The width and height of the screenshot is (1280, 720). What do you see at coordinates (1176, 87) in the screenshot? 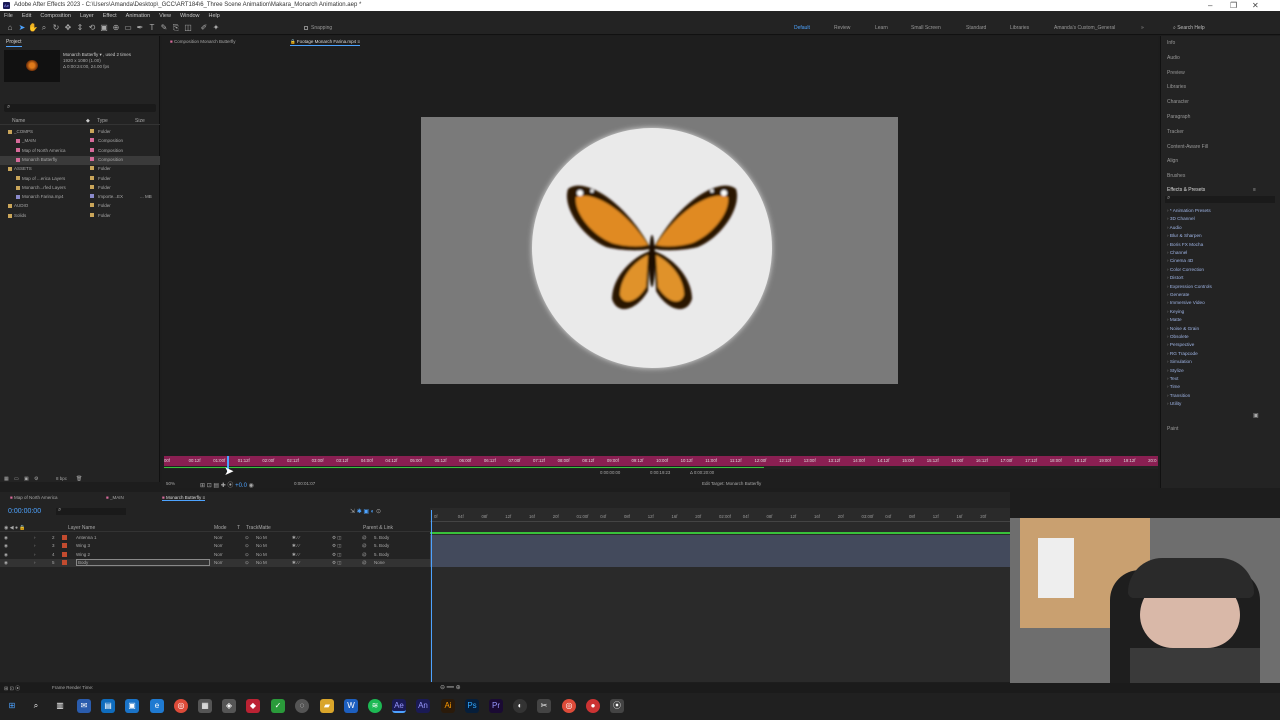
I see `panel-libraries: Libraries` at bounding box center [1176, 87].